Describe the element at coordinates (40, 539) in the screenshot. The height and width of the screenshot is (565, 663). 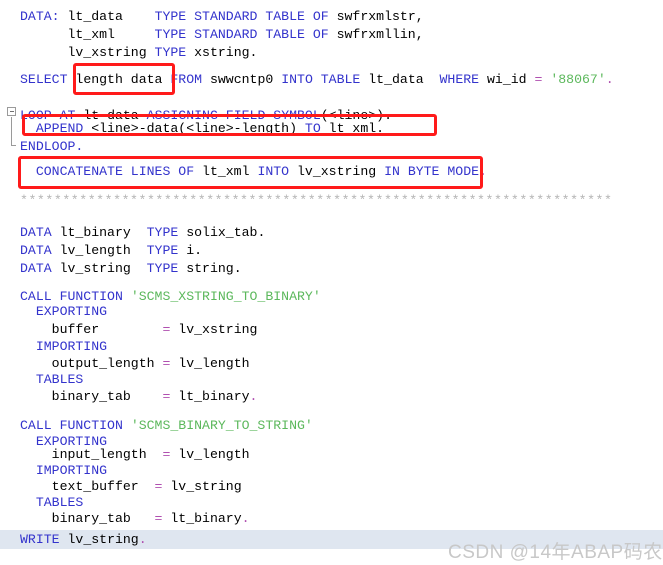
I see `token-keyword: WRITE` at that location.